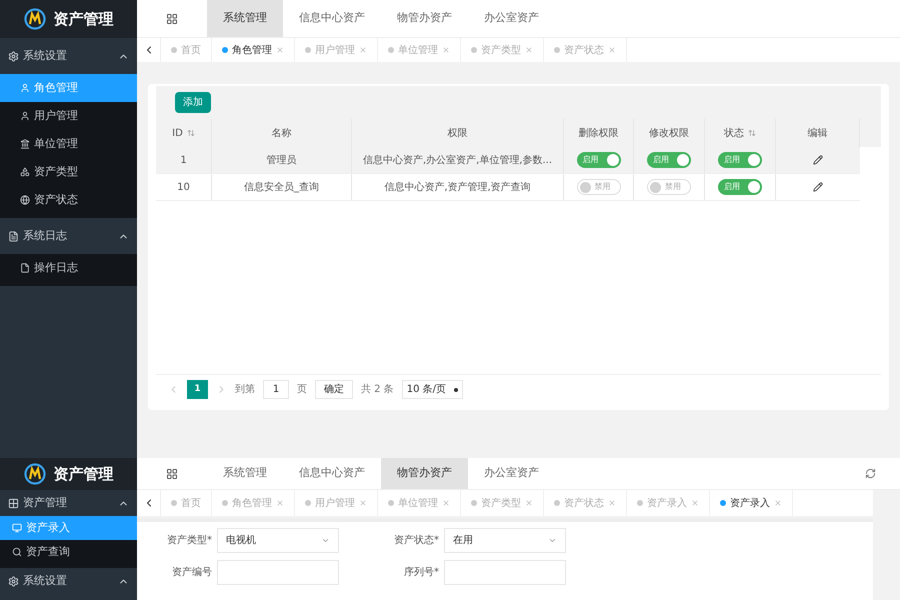 The image size is (900, 600). What do you see at coordinates (276, 389) in the screenshot?
I see `page-input: 1` at bounding box center [276, 389].